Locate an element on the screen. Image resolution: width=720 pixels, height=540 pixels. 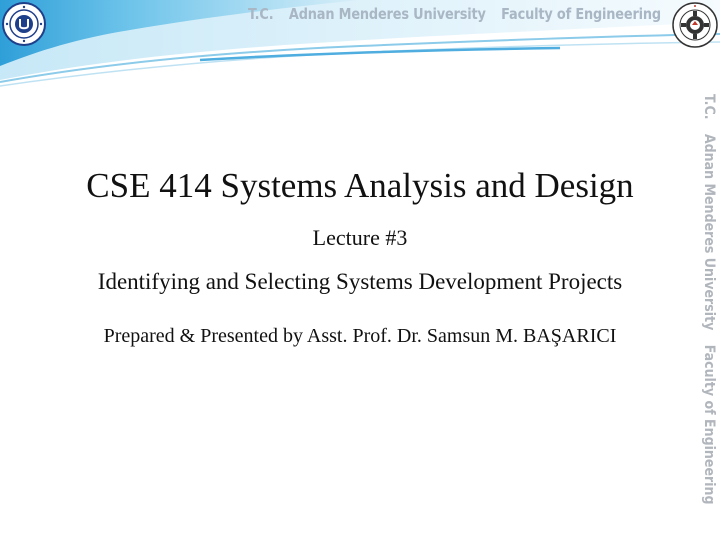
lecture-number: Lecture #3 is located at coordinates (360, 237).